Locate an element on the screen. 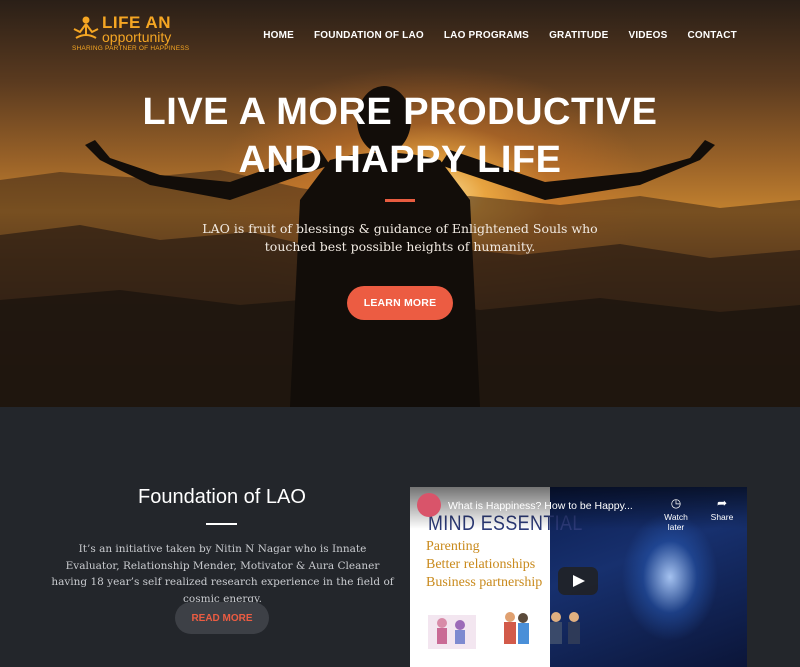 The height and width of the screenshot is (667, 800). video-bullet: Business partnership is located at coordinates (484, 582).